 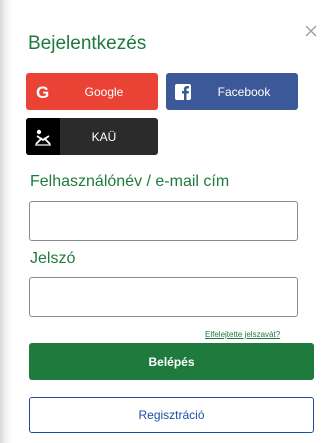 What do you see at coordinates (311, 31) in the screenshot?
I see `close-icon` at bounding box center [311, 31].